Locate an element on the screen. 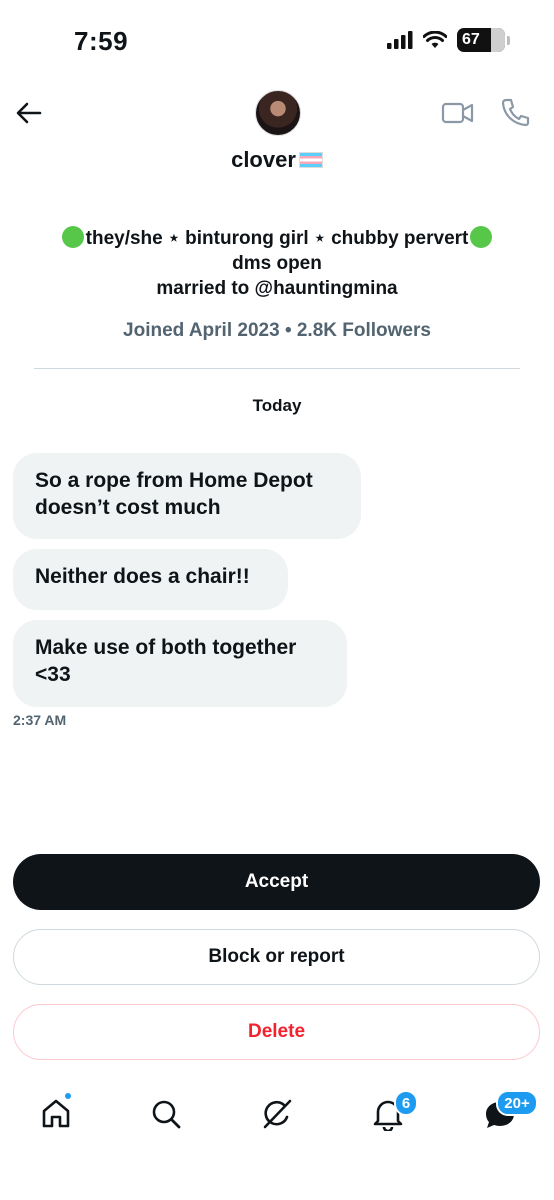  divider is located at coordinates (277, 368).